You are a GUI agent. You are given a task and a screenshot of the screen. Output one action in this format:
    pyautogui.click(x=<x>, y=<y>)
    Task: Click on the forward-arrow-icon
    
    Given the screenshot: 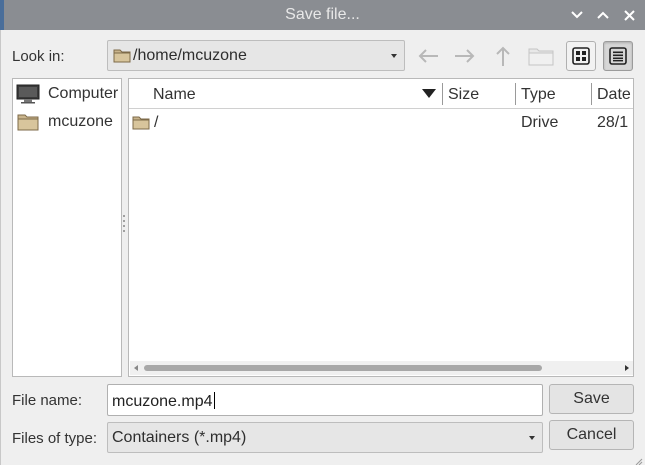 What is the action you would take?
    pyautogui.click(x=465, y=56)
    